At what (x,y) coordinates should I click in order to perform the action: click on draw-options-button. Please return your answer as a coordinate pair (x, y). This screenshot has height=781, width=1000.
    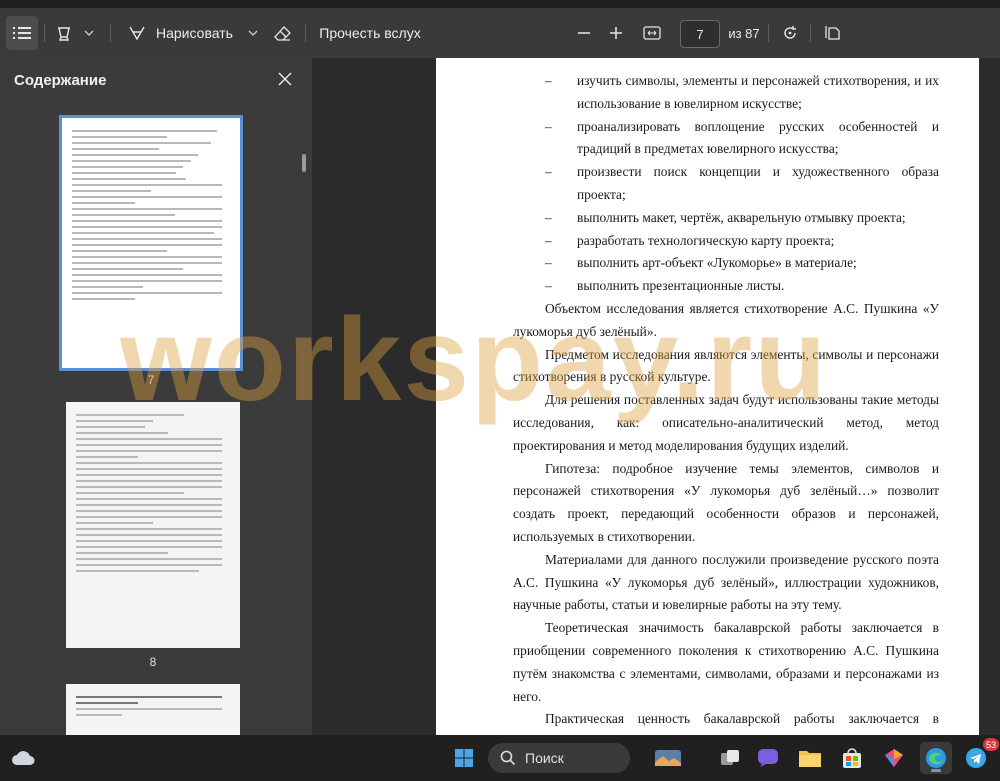
    Looking at the image, I should click on (253, 33).